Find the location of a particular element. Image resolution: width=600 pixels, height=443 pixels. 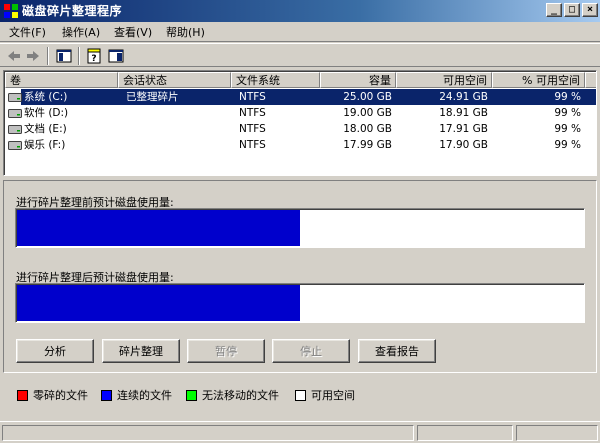

status-bar is located at coordinates (300, 432).